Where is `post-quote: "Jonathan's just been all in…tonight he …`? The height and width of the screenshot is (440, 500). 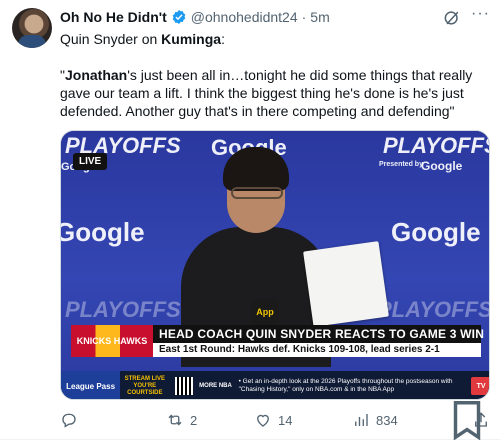
post-quote: "Jonathan's just been all in…tonight he … is located at coordinates (274, 93).